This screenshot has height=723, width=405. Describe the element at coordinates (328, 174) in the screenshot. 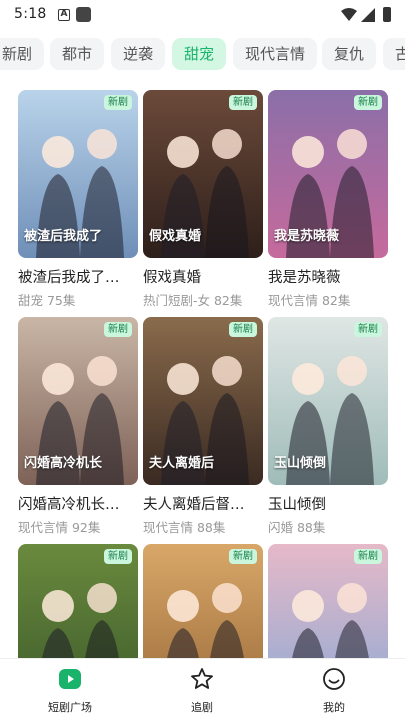

I see `drama-poster: 我是苏晓薇 新剧` at that location.